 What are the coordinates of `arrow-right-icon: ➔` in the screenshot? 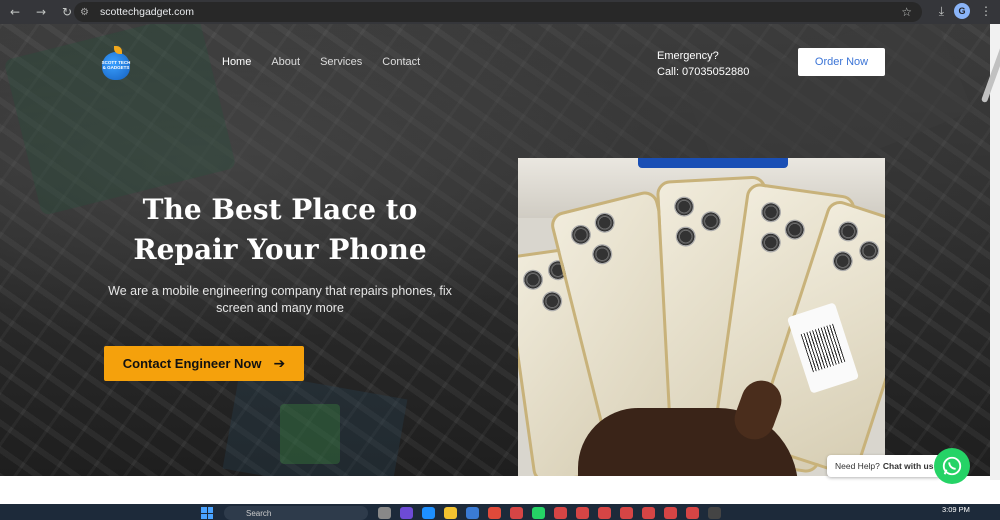 It's located at (279, 363).